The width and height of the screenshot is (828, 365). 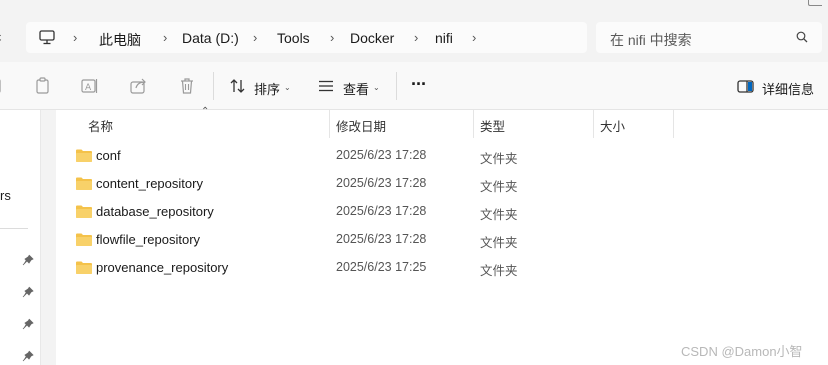 I want to click on view-button: 查看, so click(x=356, y=88).